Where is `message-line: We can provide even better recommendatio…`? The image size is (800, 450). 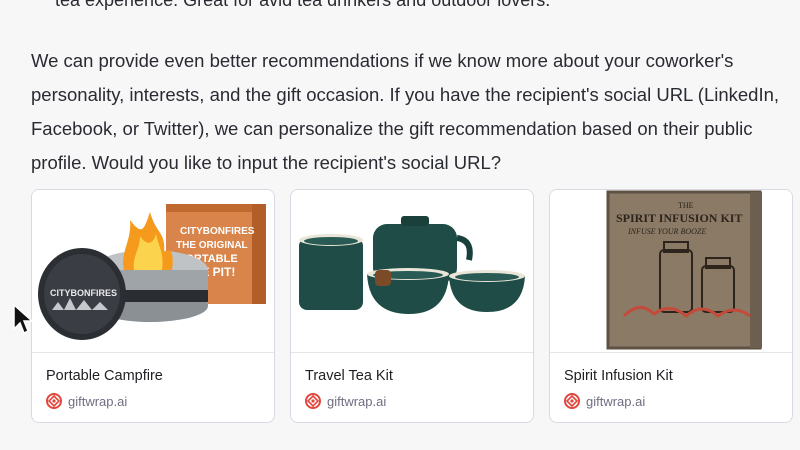 message-line: We can provide even better recommendatio… is located at coordinates (382, 60).